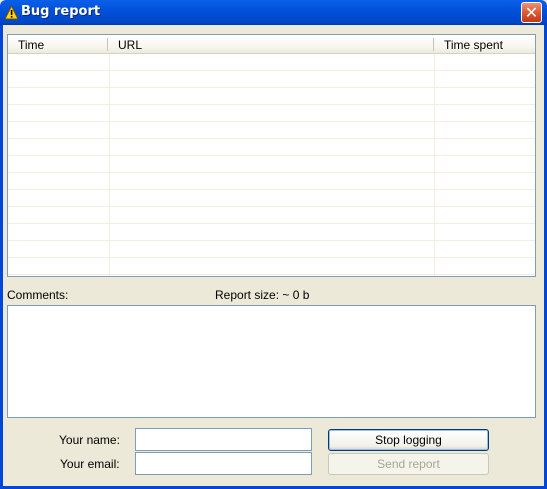 This screenshot has height=489, width=547. Describe the element at coordinates (223, 463) in the screenshot. I see `your-email-input` at that location.